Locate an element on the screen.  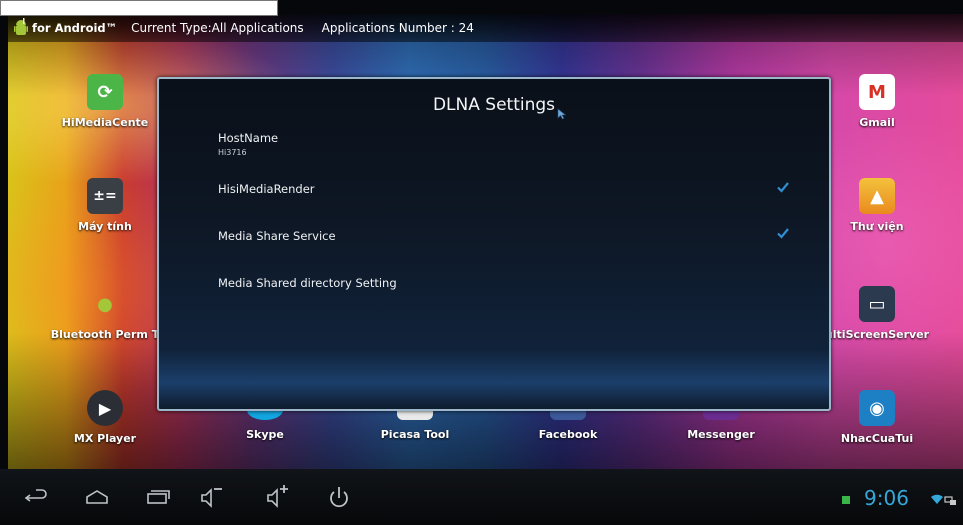
app-label: MX Player is located at coordinates (105, 438).